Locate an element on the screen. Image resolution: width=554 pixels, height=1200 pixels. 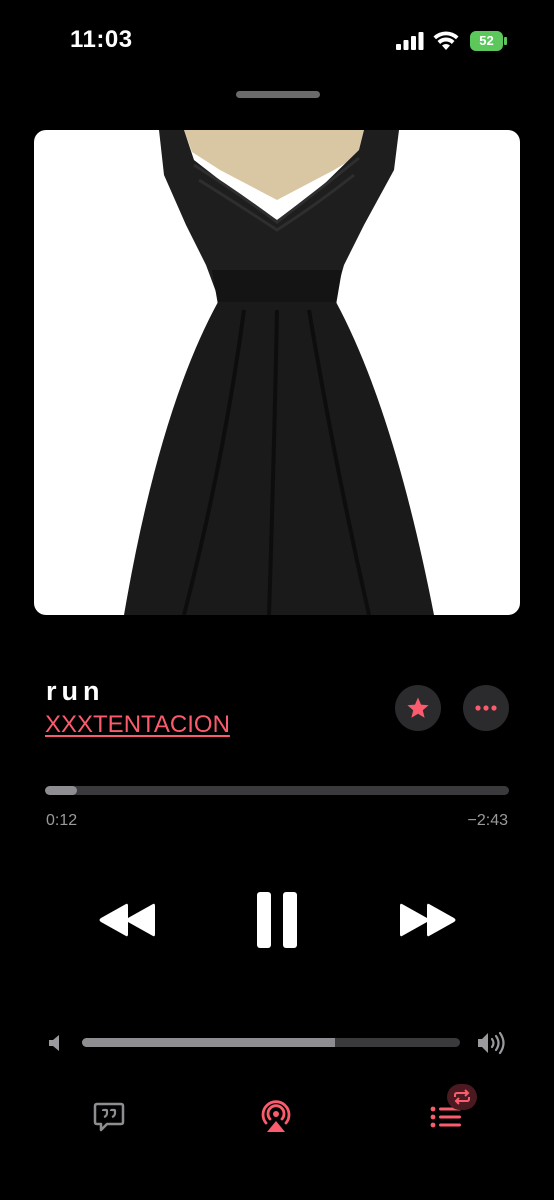
volume-high-icon is located at coordinates (491, 1043).